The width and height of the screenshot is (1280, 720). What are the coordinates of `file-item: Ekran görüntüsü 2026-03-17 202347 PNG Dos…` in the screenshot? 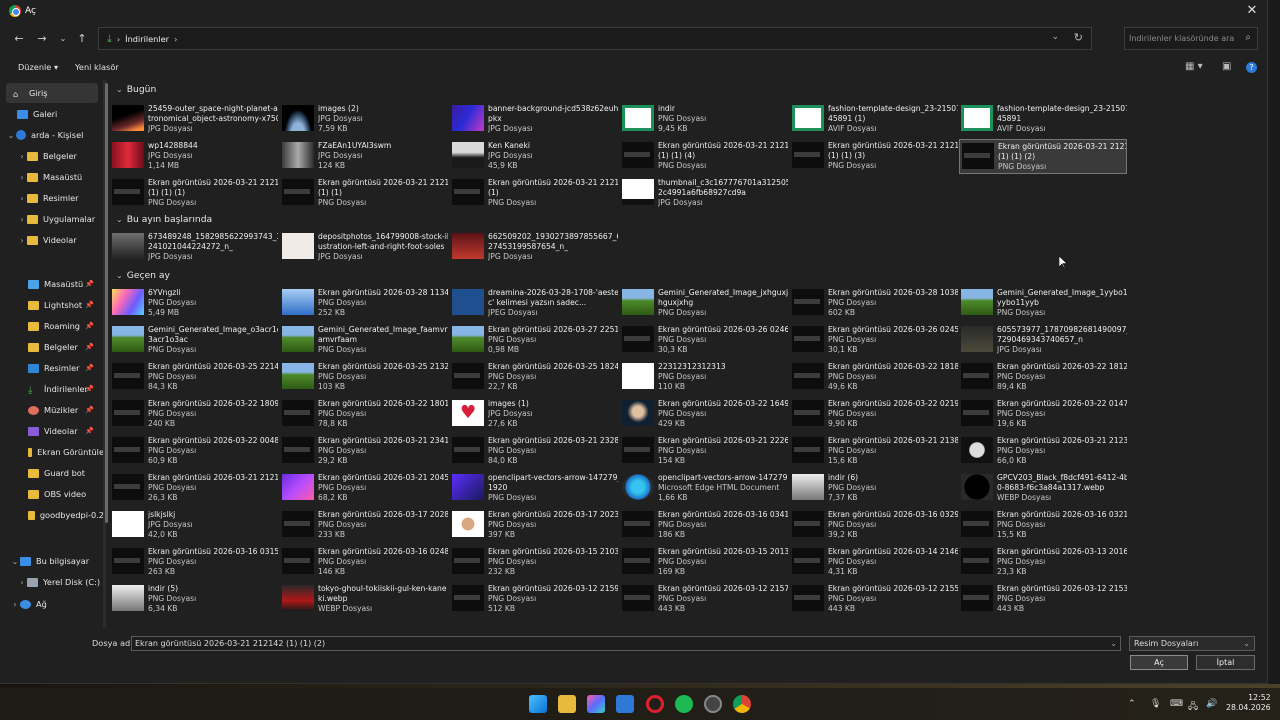 It's located at (534, 525).